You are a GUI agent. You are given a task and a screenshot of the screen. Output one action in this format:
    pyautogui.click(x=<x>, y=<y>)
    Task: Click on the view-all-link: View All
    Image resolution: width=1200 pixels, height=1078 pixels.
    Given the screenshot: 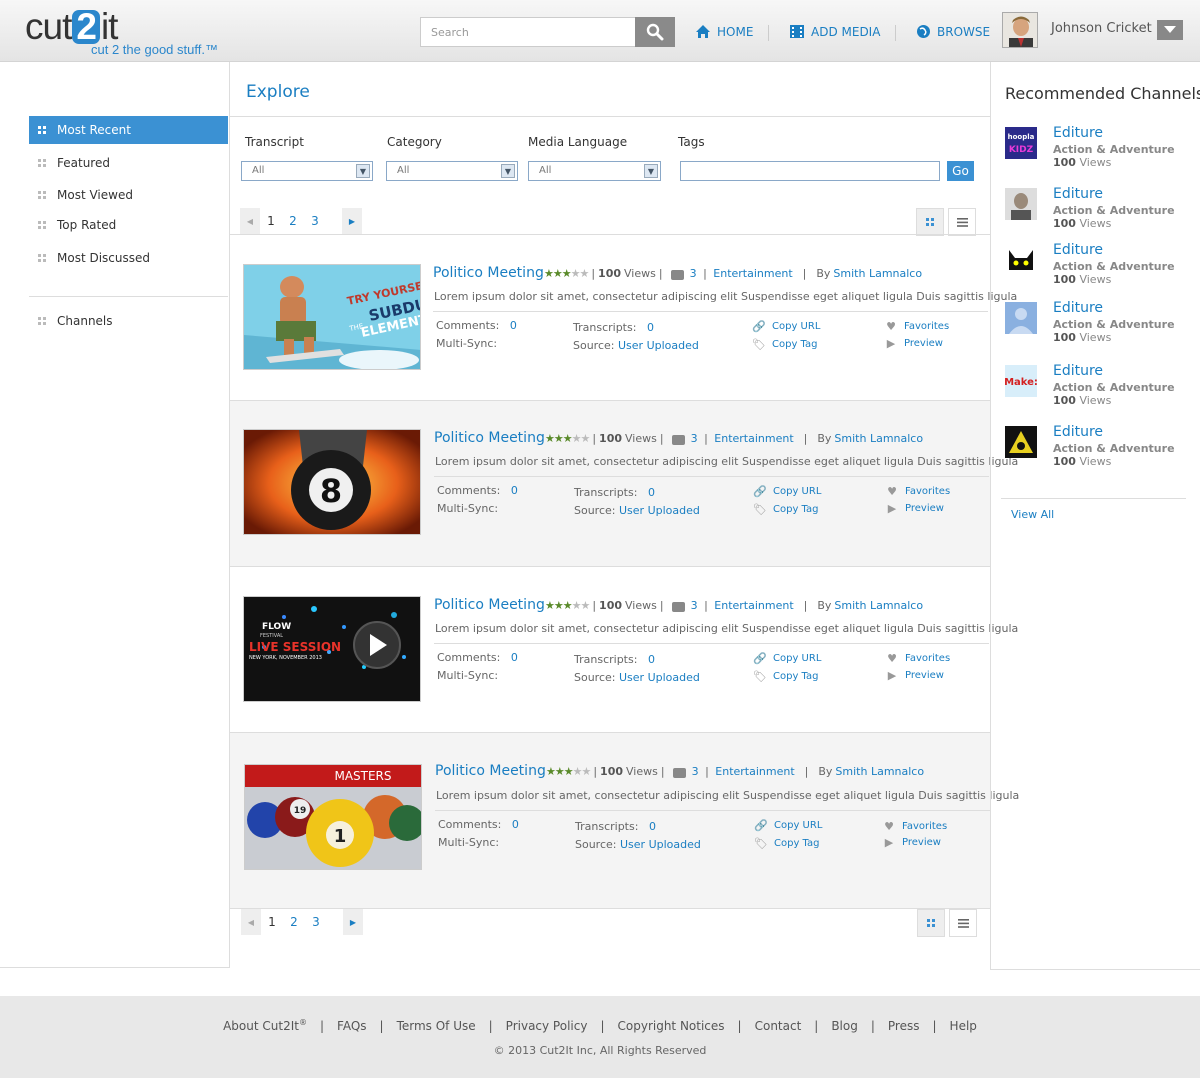 What is the action you would take?
    pyautogui.click(x=1032, y=514)
    